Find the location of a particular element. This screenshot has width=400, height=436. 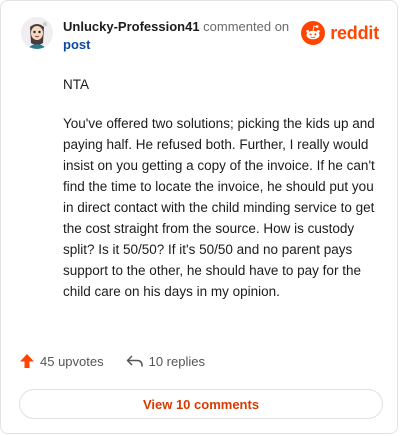

comment-header: Unlucky-Profession41 commented on post is located at coordinates (178, 36).